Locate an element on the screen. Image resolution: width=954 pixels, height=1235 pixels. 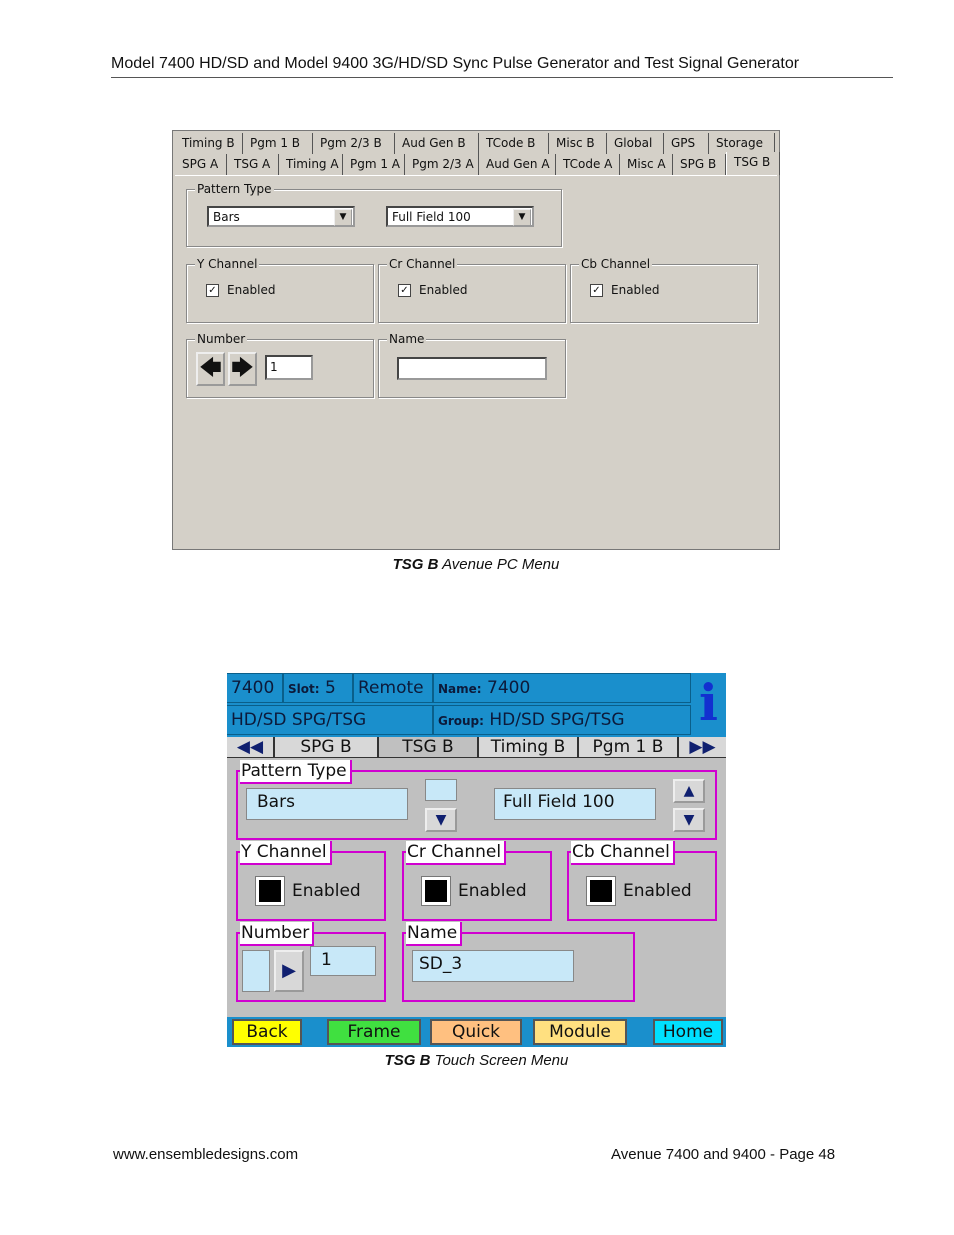
touch-y-channel-label: Y Channel is located at coordinates (286, 853).